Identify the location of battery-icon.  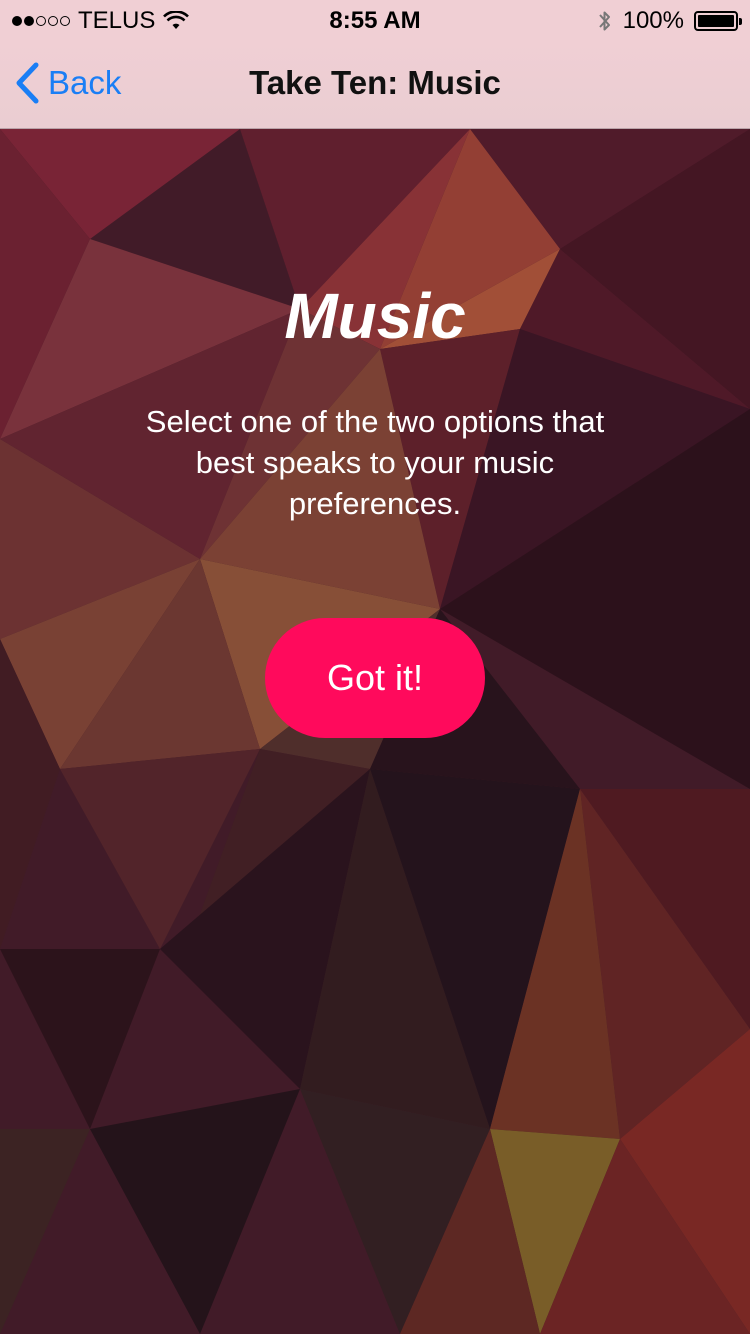
(718, 21).